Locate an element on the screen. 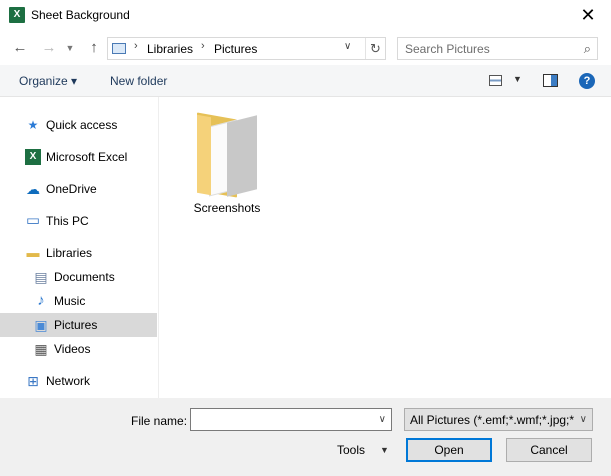 The height and width of the screenshot is (476, 611). close-button: ✕ is located at coordinates (588, 15).